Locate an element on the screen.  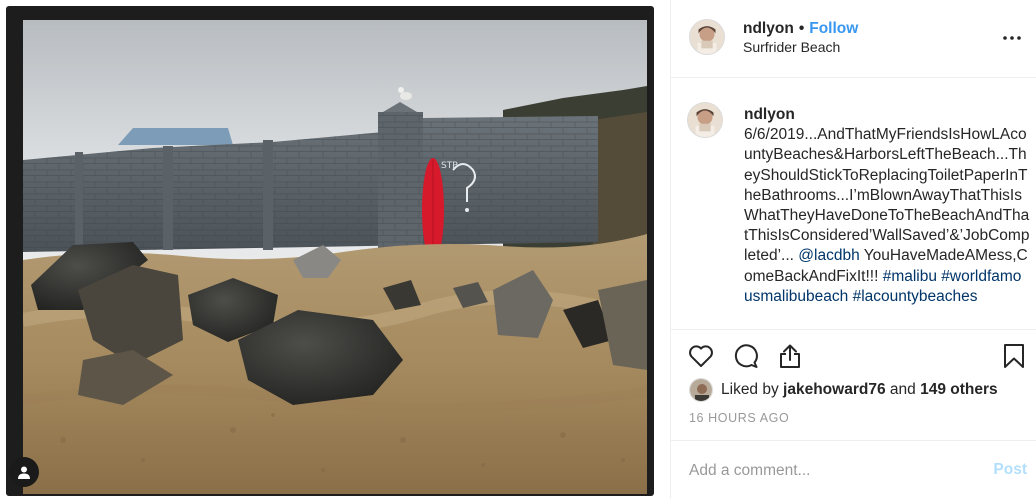
liker-avatar is located at coordinates (701, 390).